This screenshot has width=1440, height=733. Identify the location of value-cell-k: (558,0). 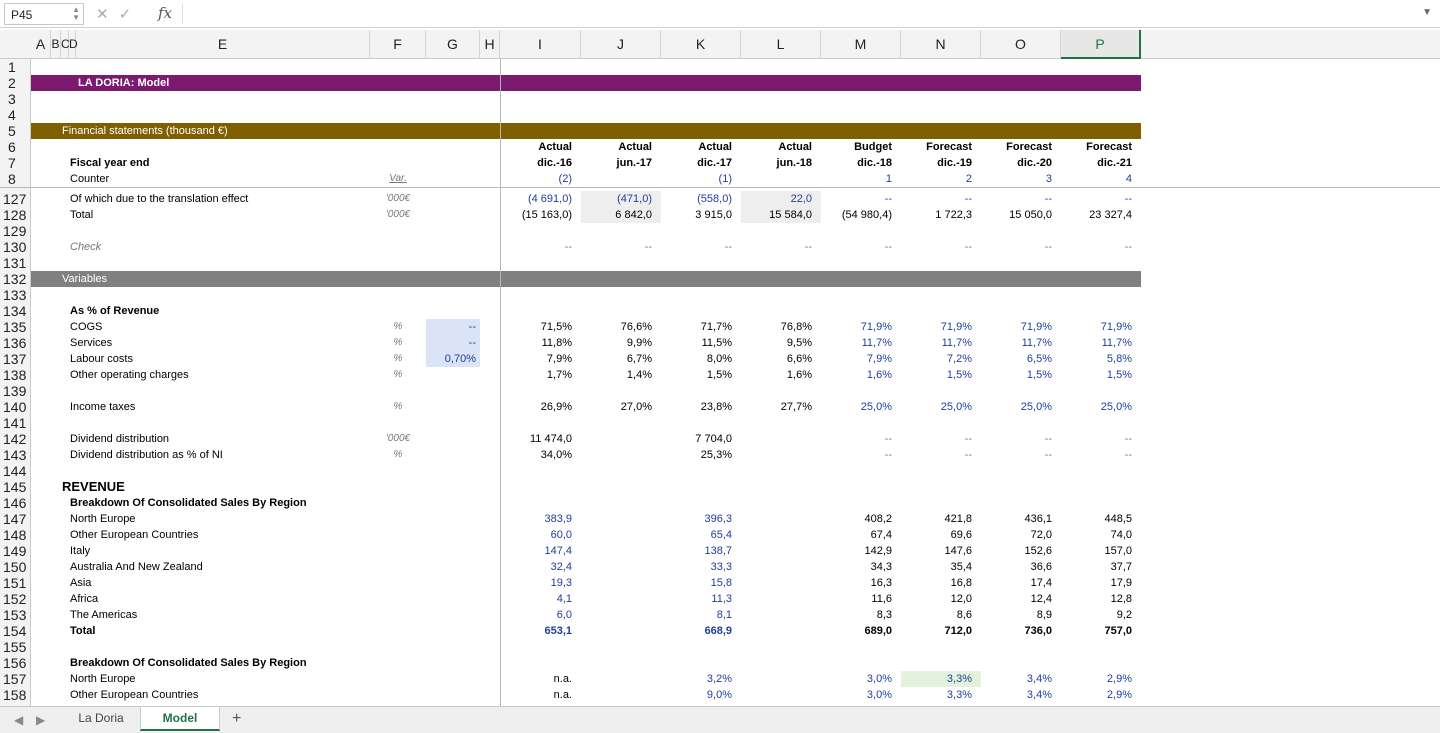
(696, 199).